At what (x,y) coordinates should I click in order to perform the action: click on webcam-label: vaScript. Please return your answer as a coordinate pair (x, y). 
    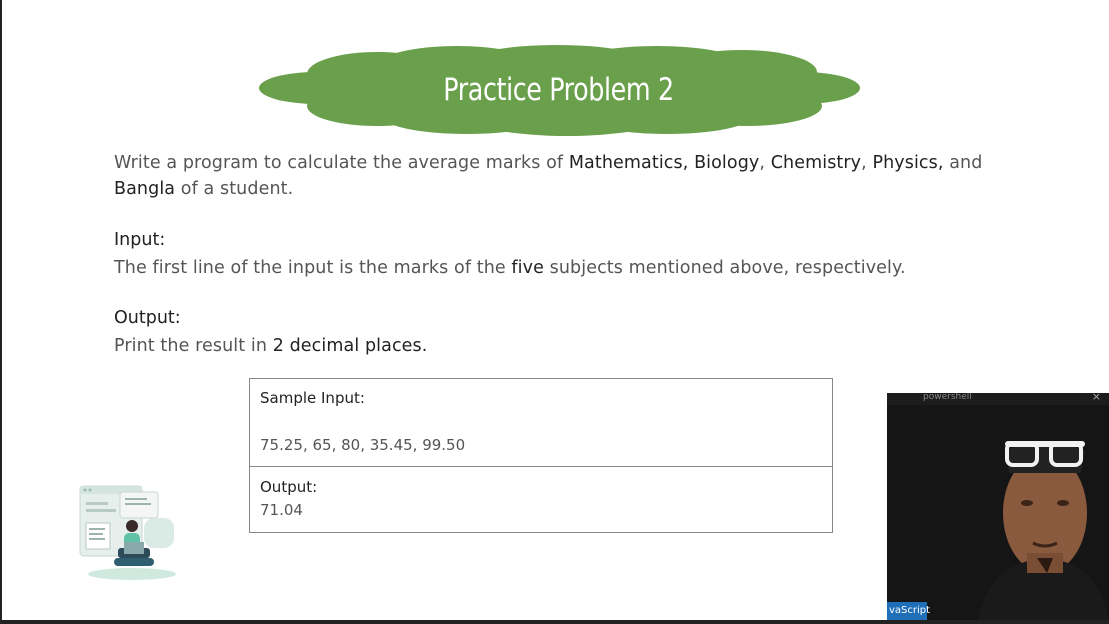
    Looking at the image, I should click on (908, 611).